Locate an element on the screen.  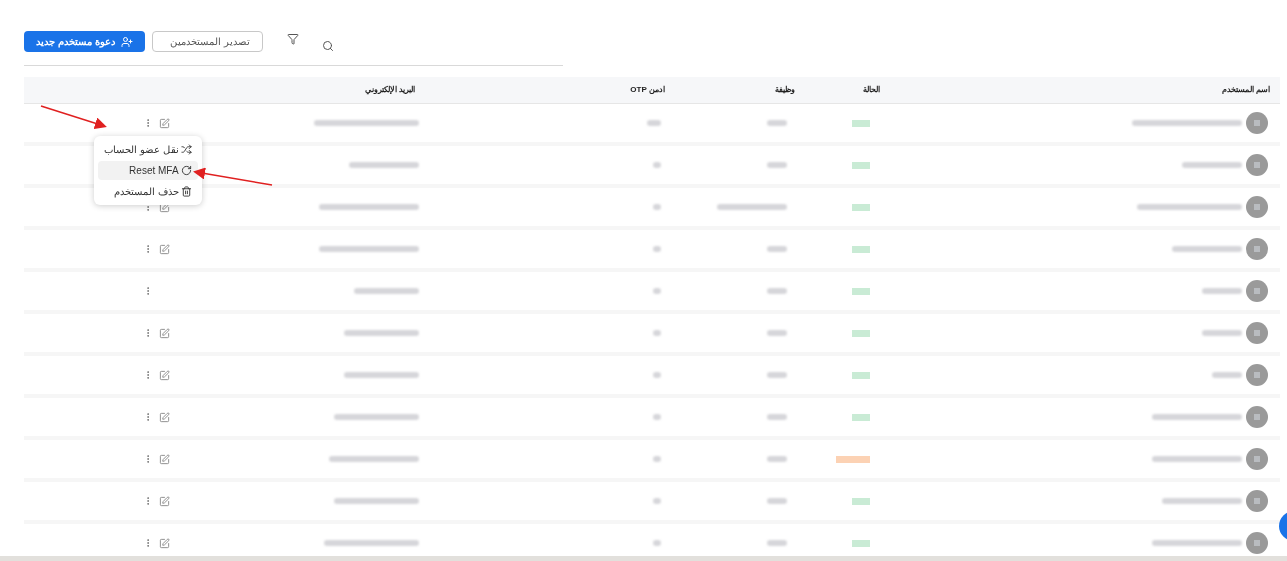
column-header: وظيفة is located at coordinates (785, 90).